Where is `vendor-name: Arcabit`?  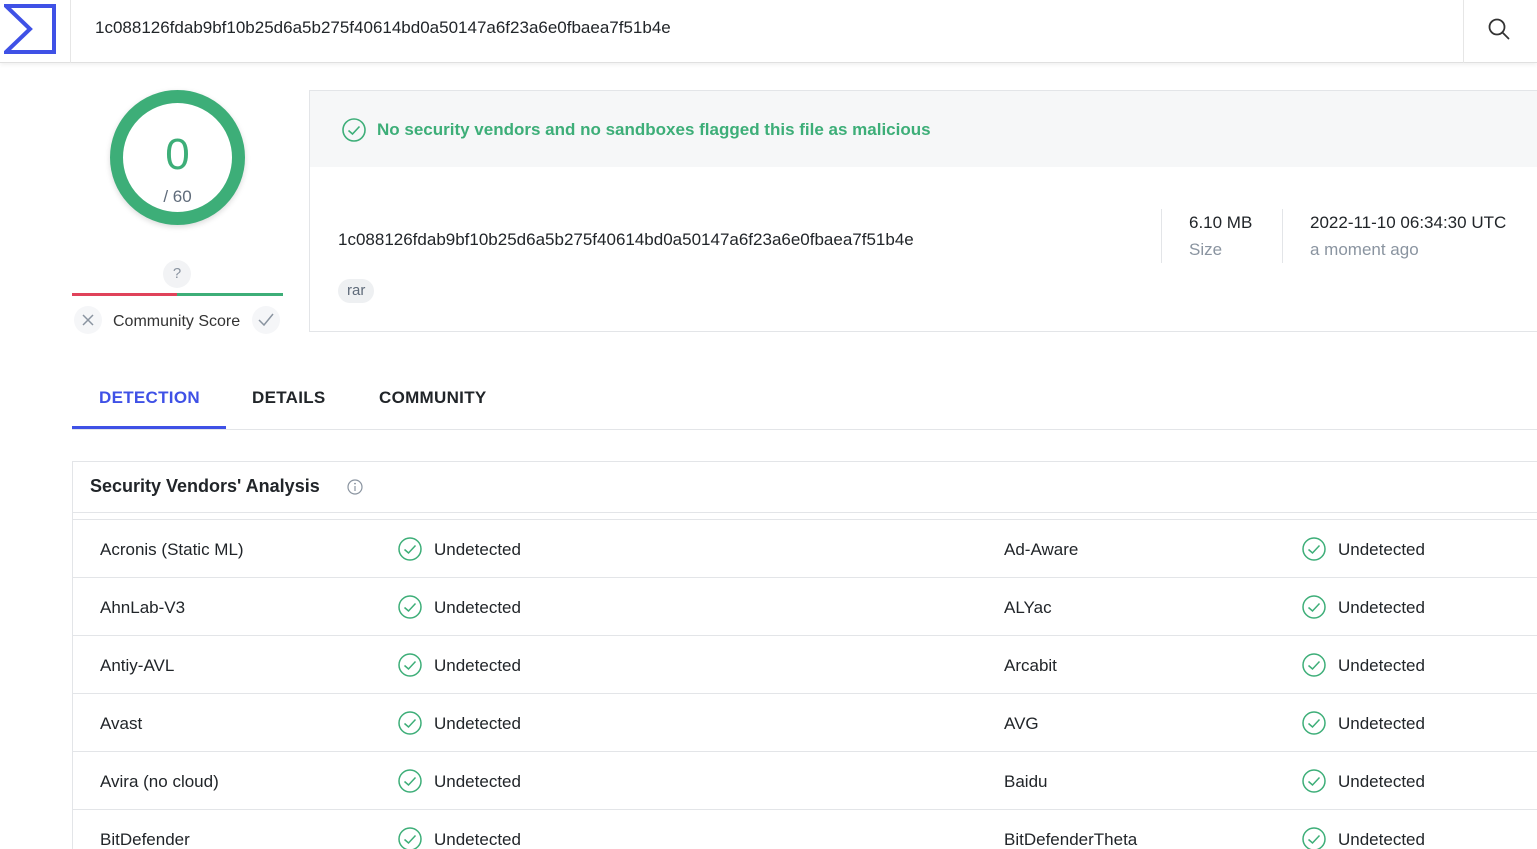
vendor-name: Arcabit is located at coordinates (1030, 665).